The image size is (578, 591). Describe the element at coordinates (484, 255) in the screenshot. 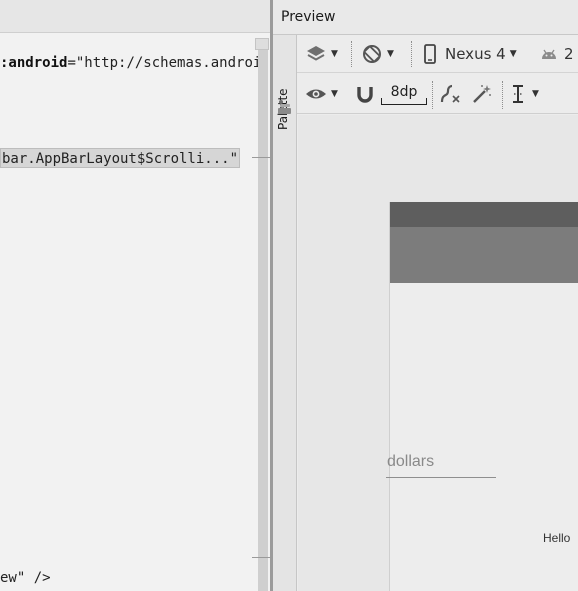

I see `app-bar` at that location.